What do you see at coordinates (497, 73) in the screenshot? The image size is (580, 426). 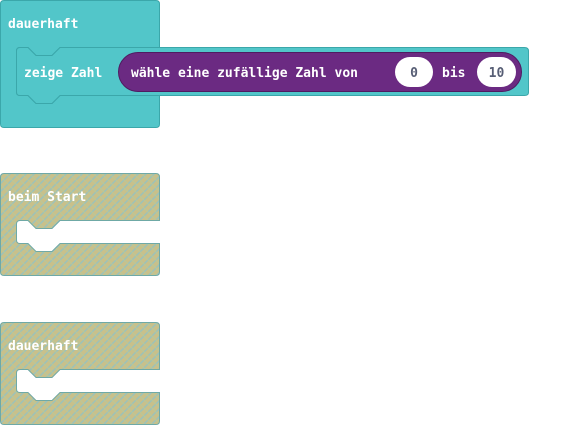 I see `to-number-value: 10` at bounding box center [497, 73].